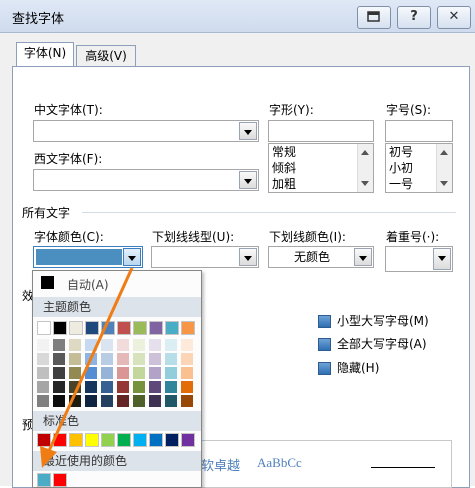  What do you see at coordinates (205, 257) in the screenshot?
I see `underline-type-dropdown` at bounding box center [205, 257].